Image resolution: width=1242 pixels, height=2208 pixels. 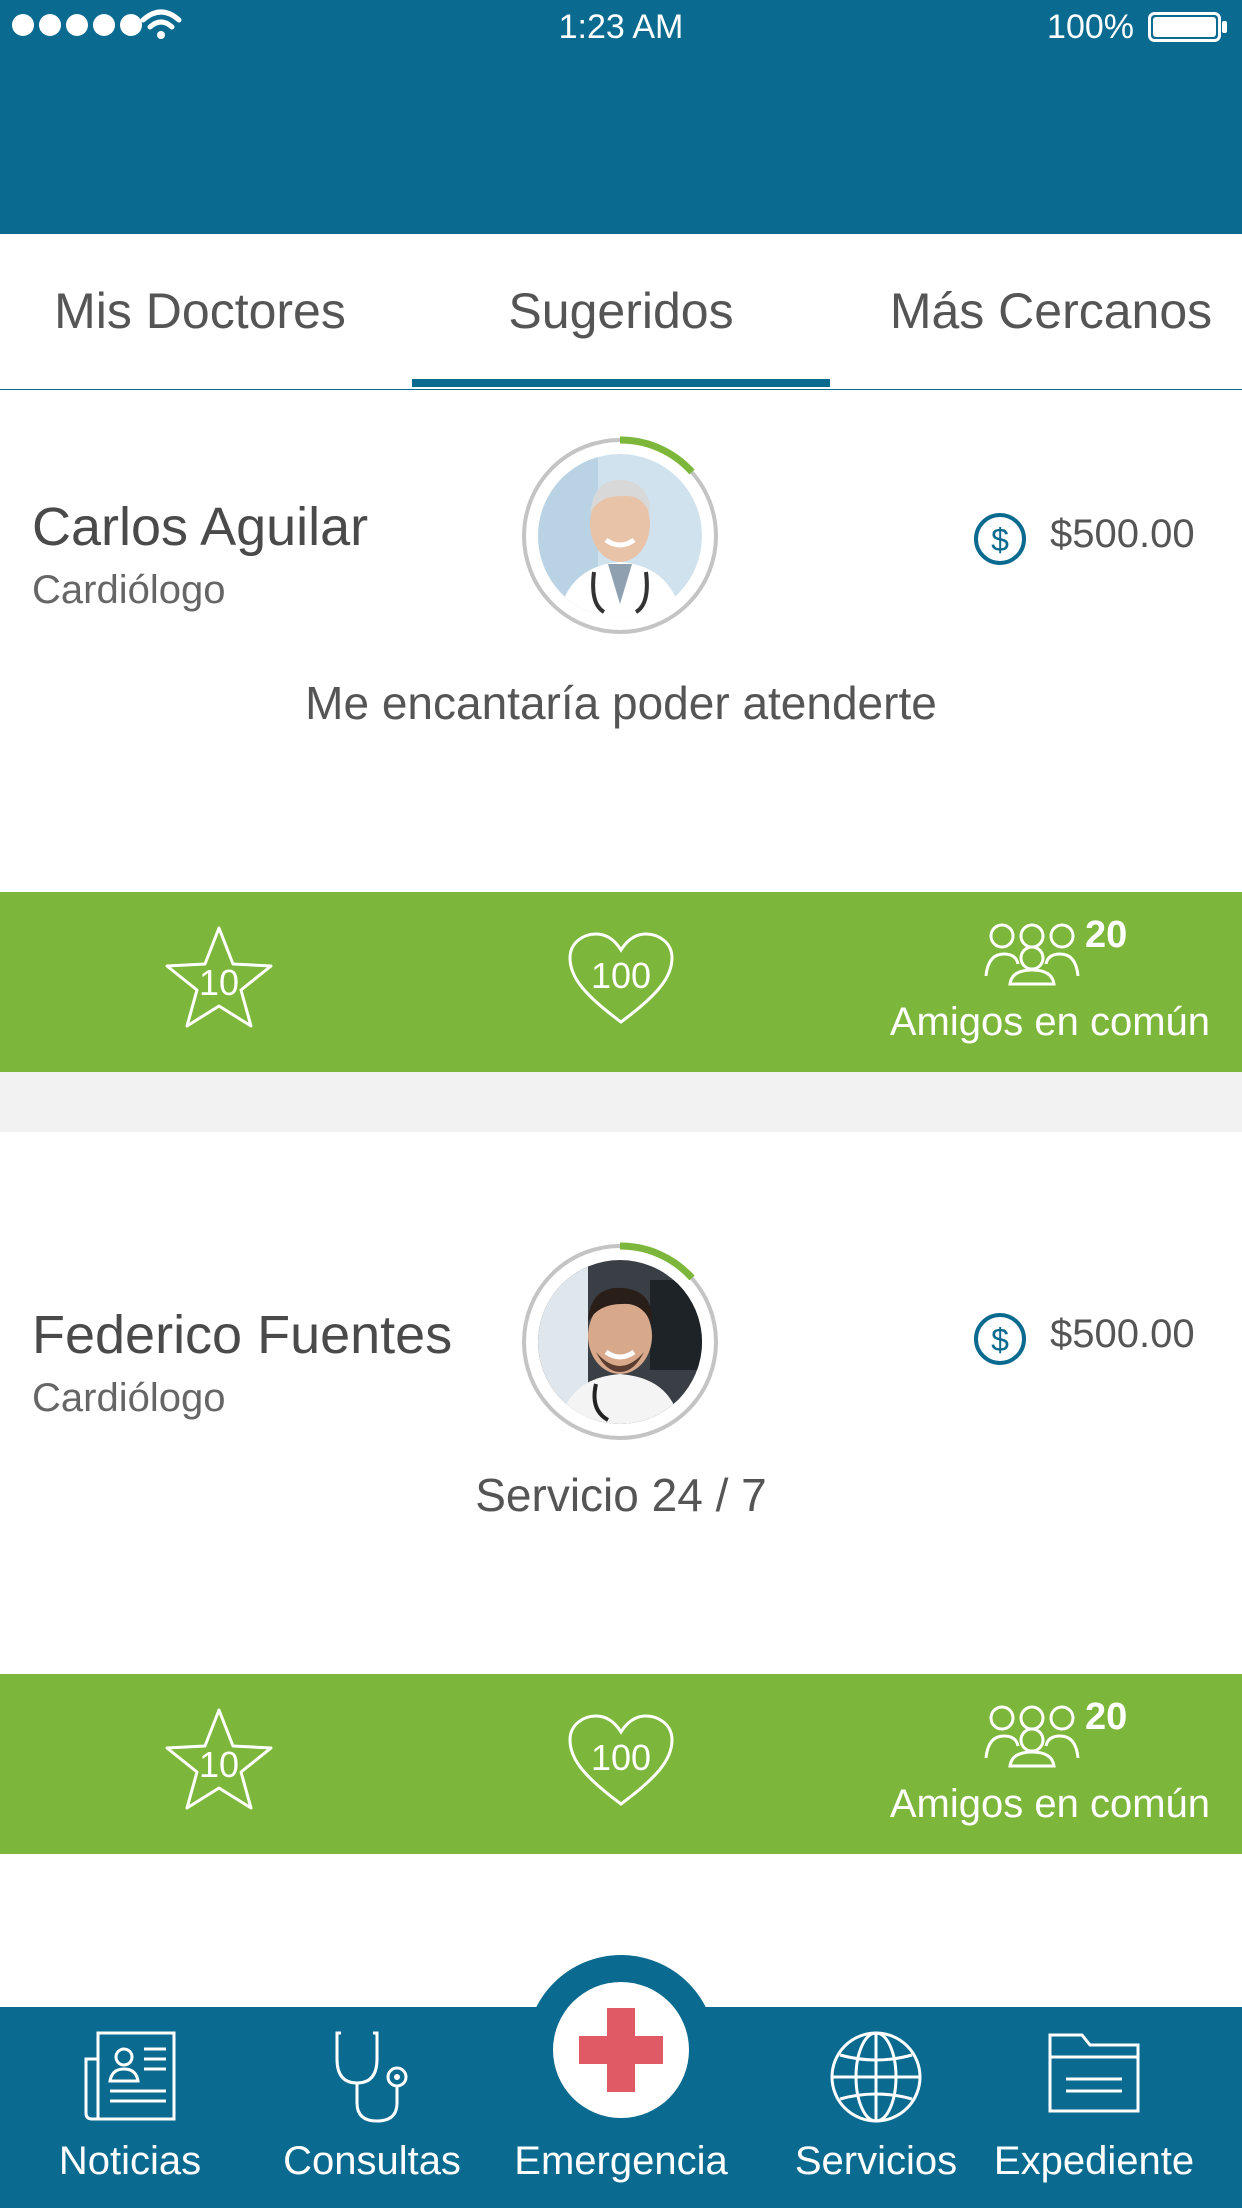 What do you see at coordinates (1094, 2161) in the screenshot?
I see `nav-label: Expediente` at bounding box center [1094, 2161].